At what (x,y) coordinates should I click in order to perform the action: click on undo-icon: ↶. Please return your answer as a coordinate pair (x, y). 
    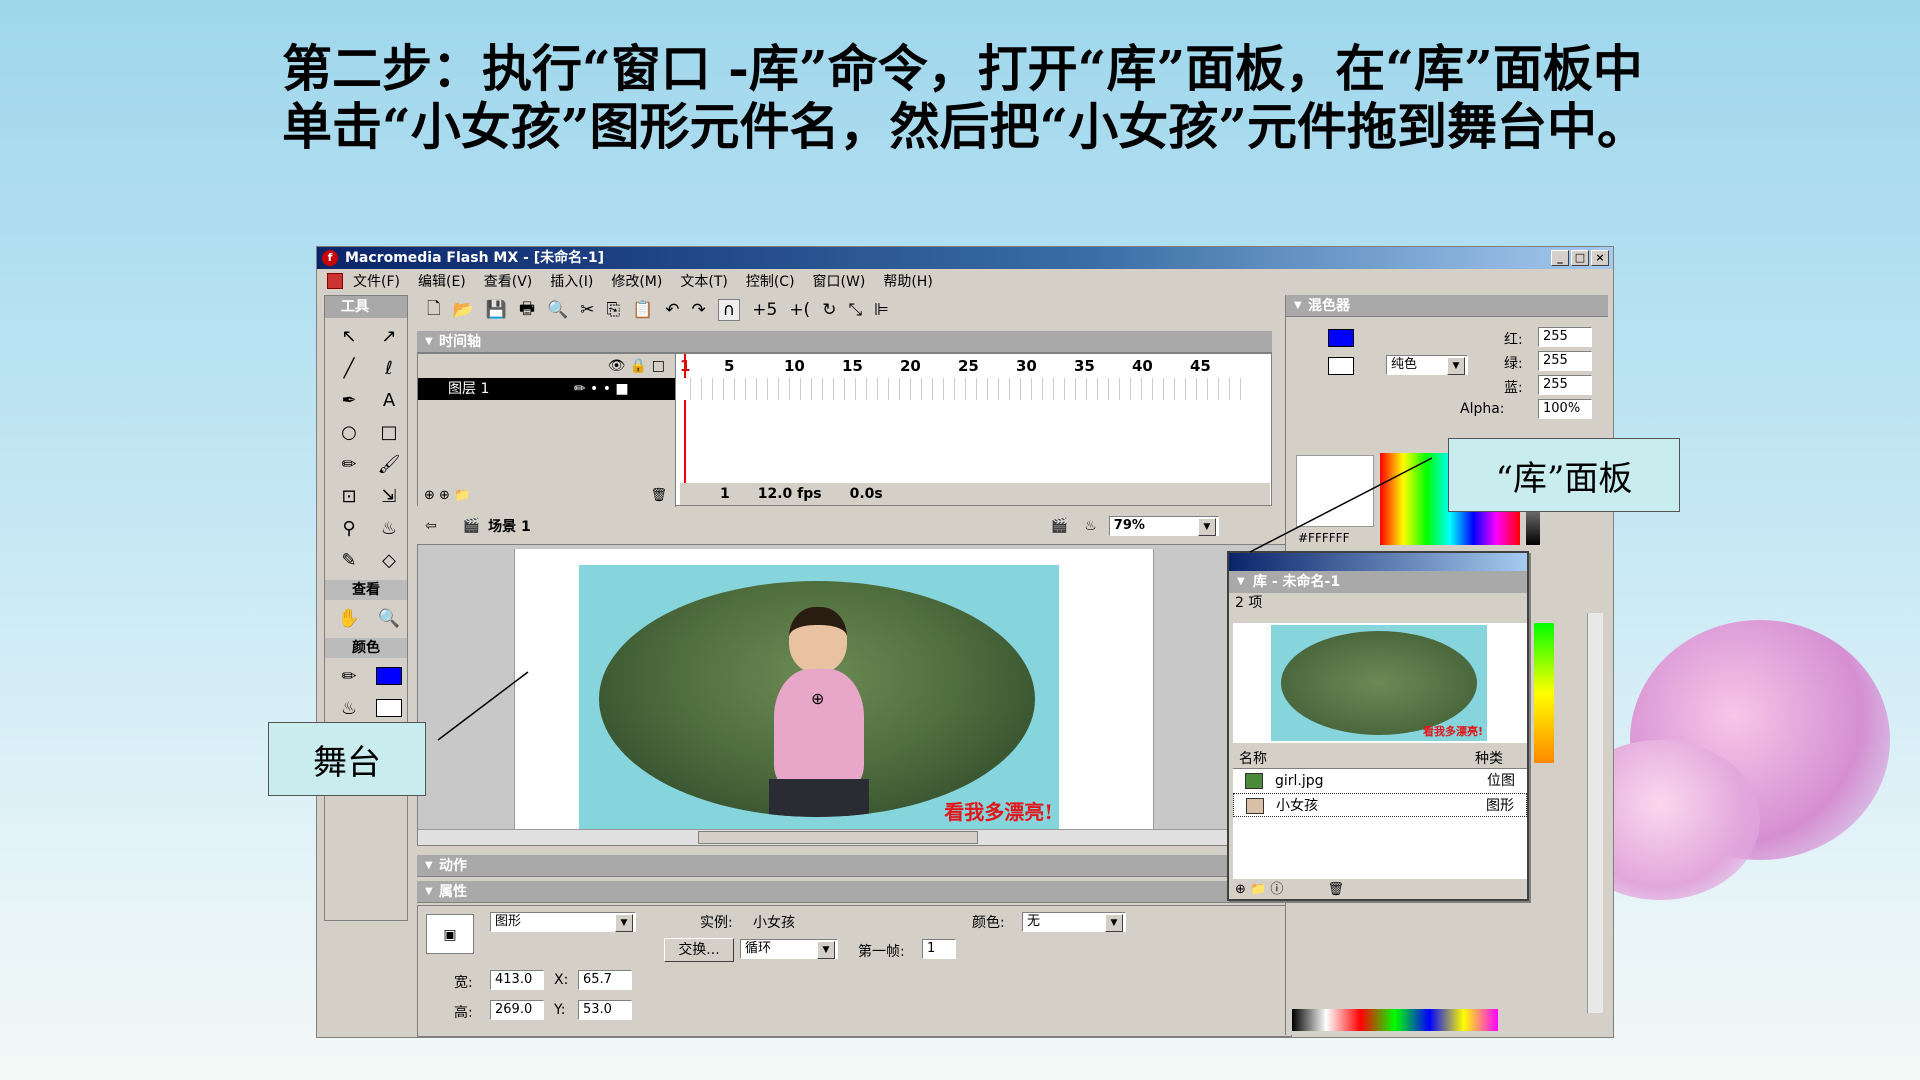
    Looking at the image, I should click on (672, 310).